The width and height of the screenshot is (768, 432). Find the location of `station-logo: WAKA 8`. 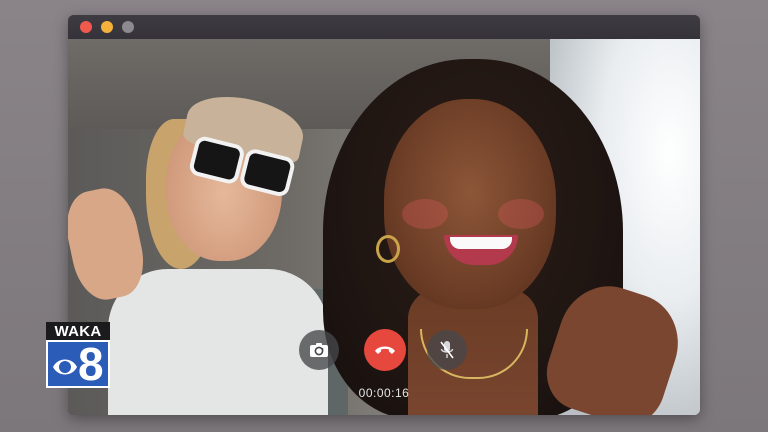

station-logo: WAKA 8 is located at coordinates (78, 355).